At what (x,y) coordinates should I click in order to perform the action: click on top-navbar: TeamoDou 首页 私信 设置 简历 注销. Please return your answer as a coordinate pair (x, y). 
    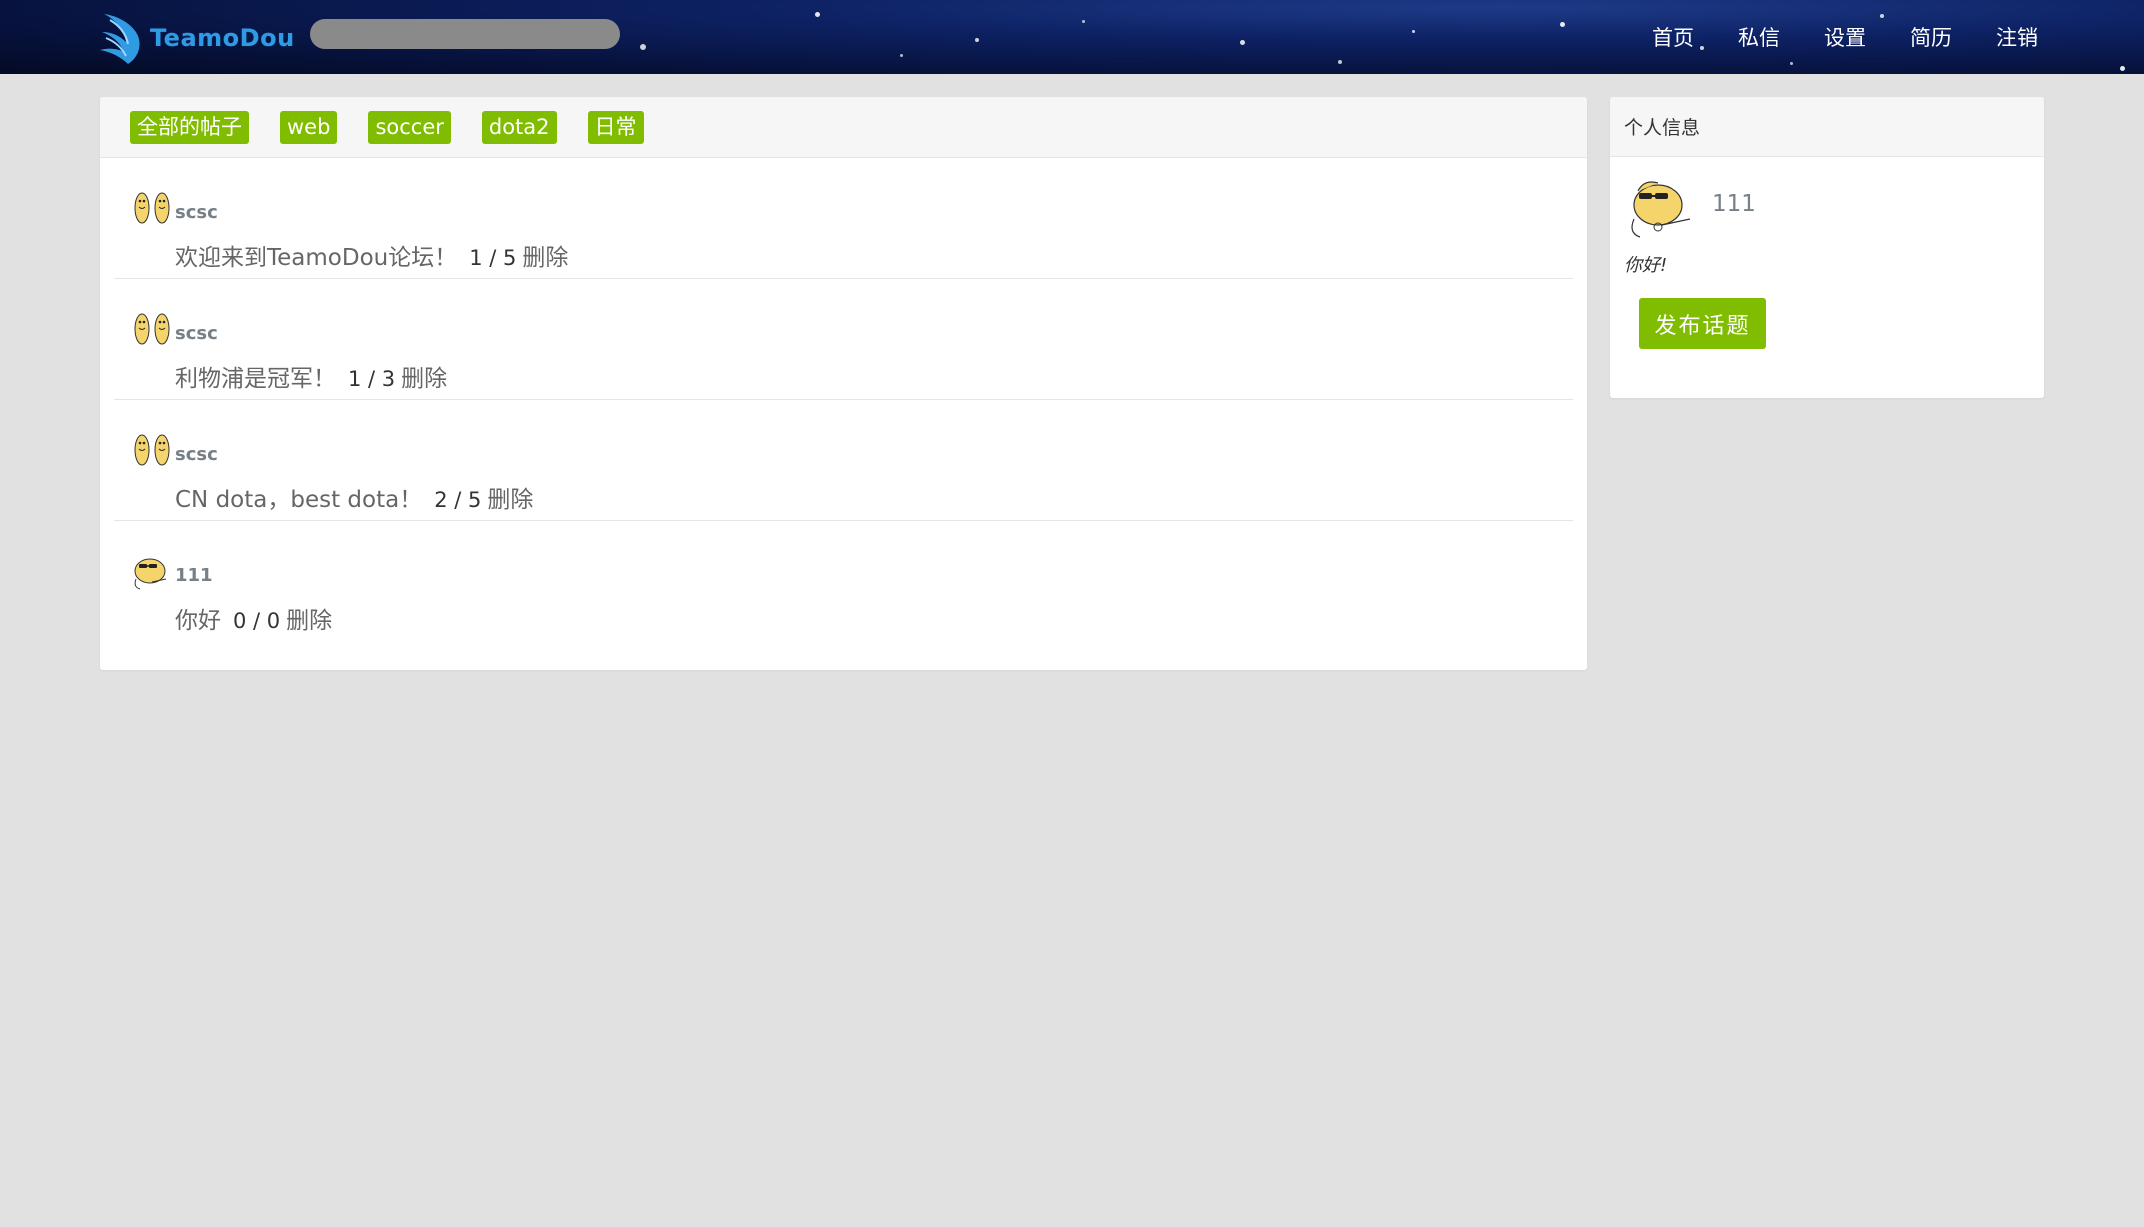
    Looking at the image, I should click on (1072, 37).